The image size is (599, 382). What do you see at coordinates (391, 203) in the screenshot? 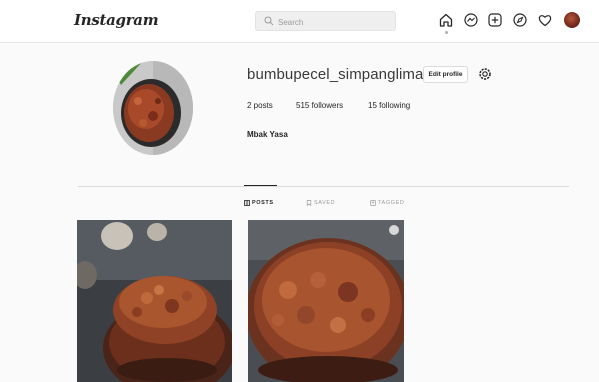
I see `tab-label: TAGGED` at bounding box center [391, 203].